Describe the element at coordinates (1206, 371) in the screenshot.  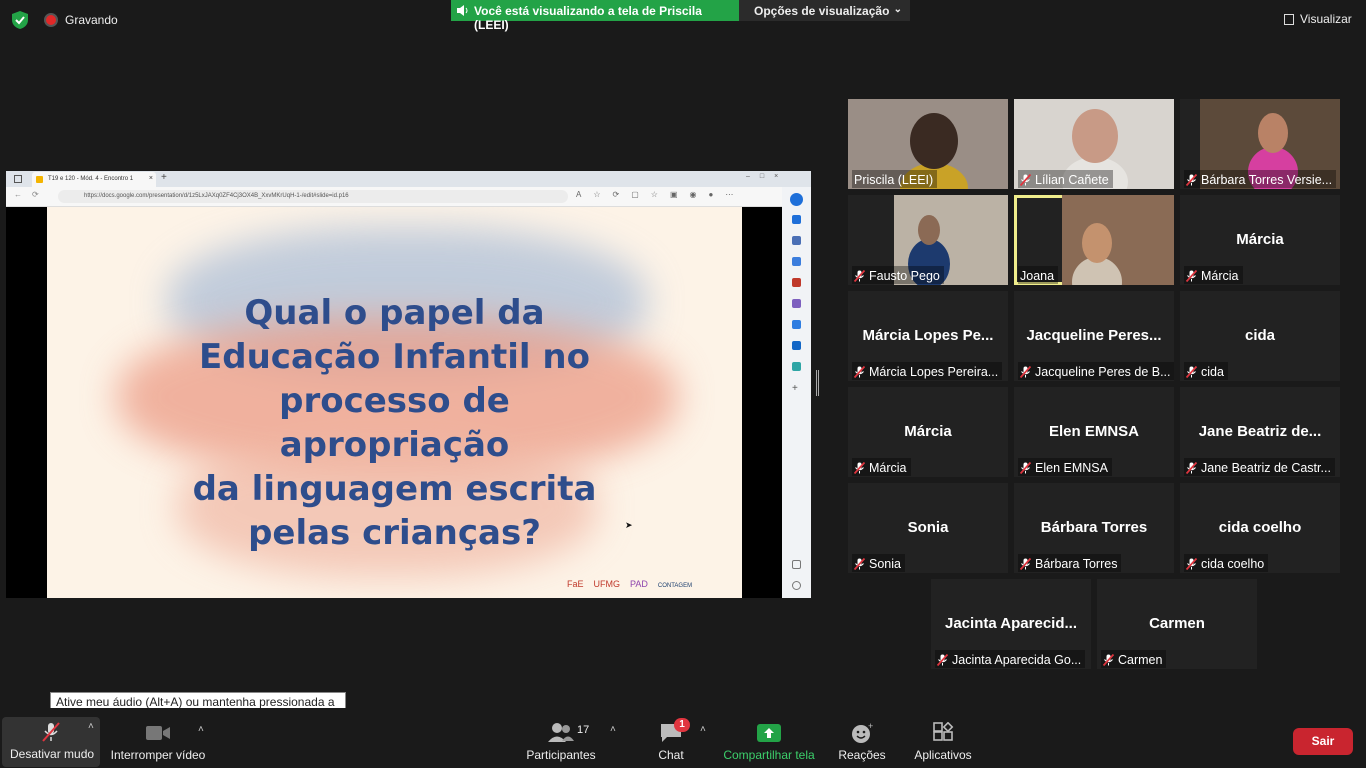
I see `participant-name-label: cida` at that location.